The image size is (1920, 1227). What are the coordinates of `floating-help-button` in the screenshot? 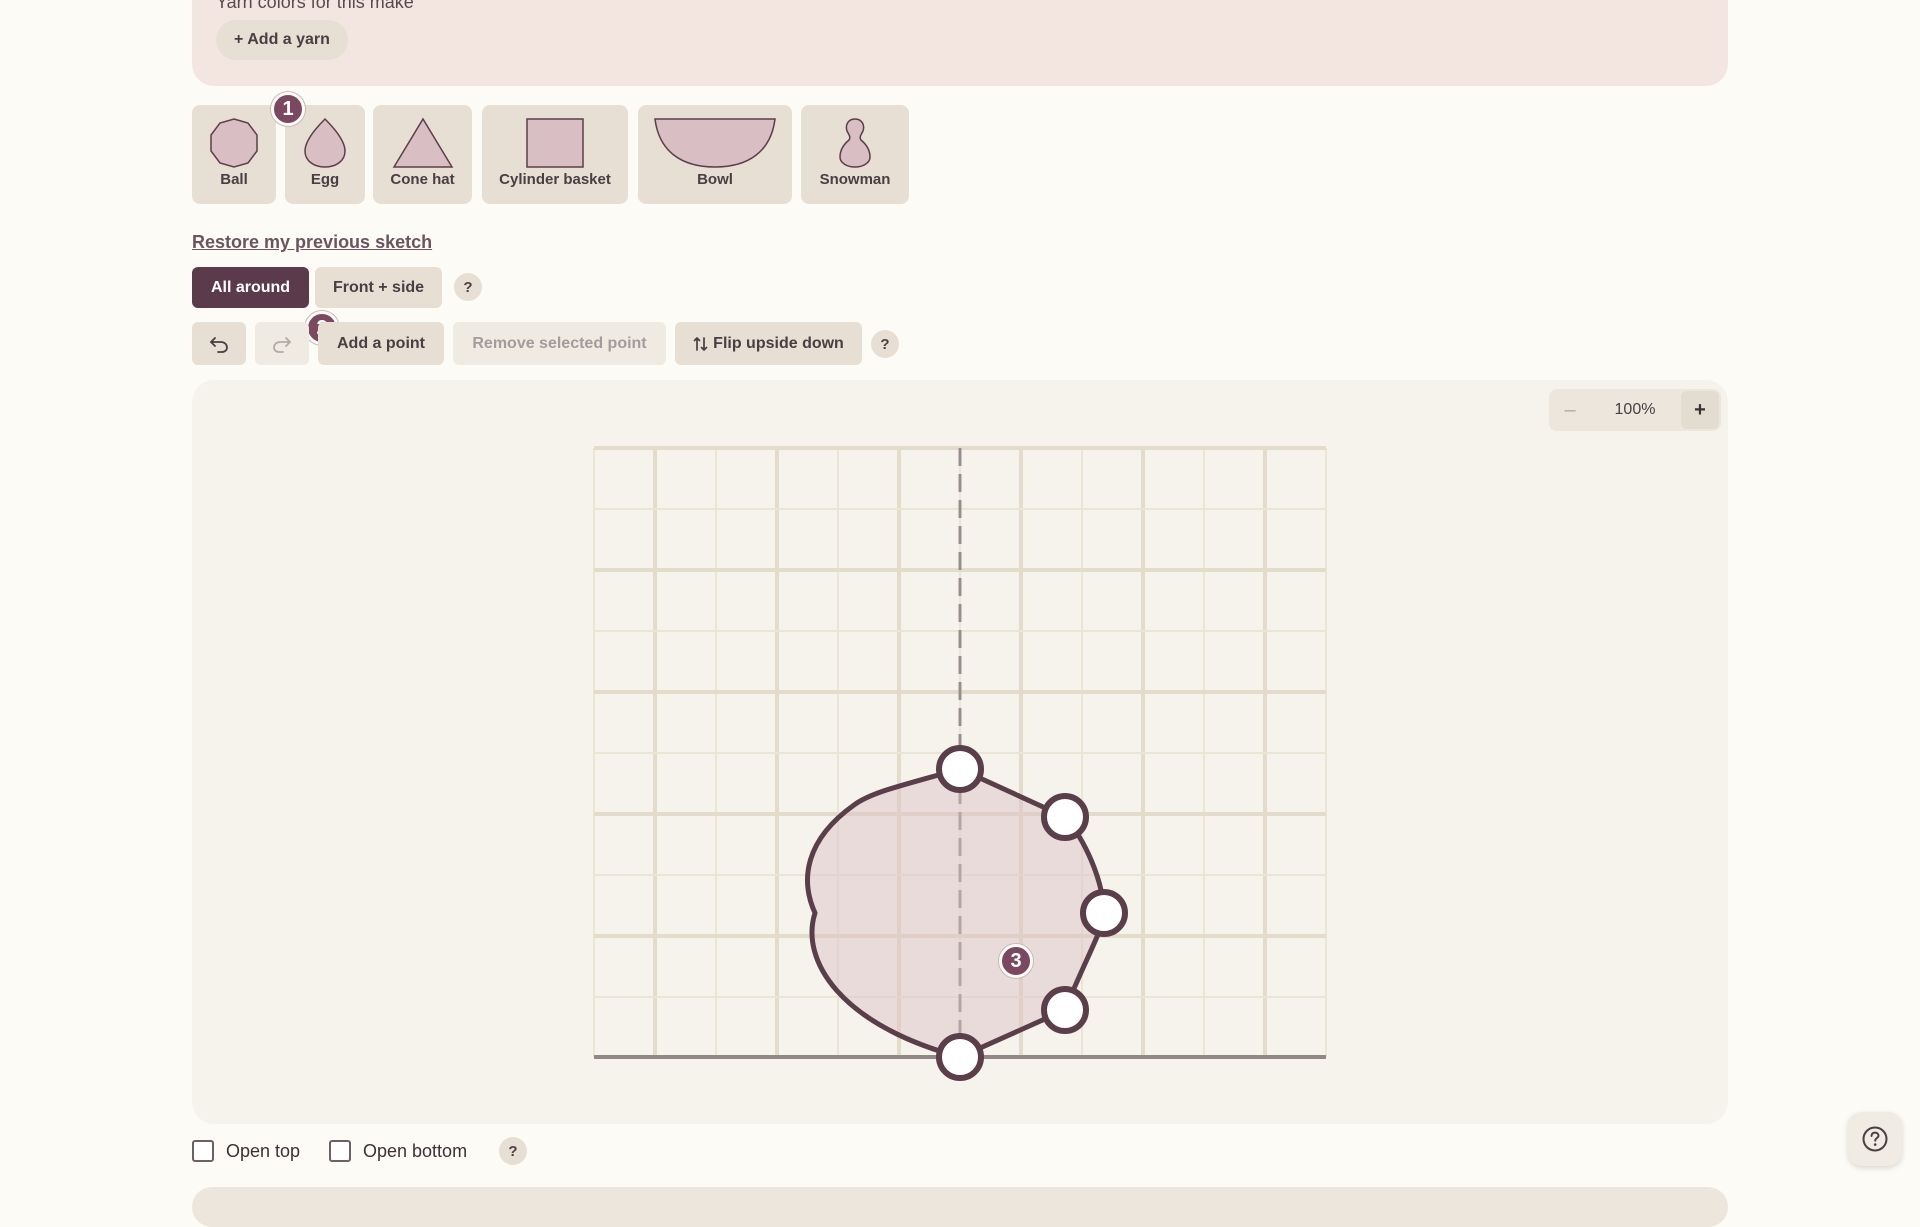 It's located at (1875, 1139).